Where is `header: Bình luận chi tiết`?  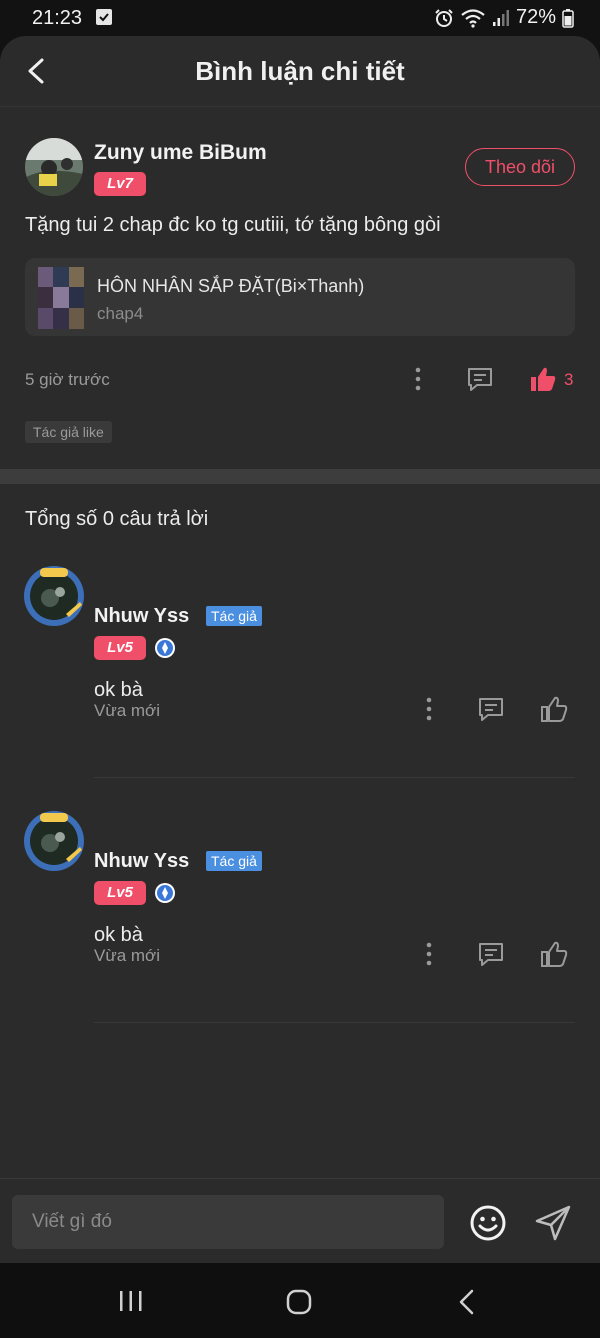 header: Bình luận chi tiết is located at coordinates (300, 71).